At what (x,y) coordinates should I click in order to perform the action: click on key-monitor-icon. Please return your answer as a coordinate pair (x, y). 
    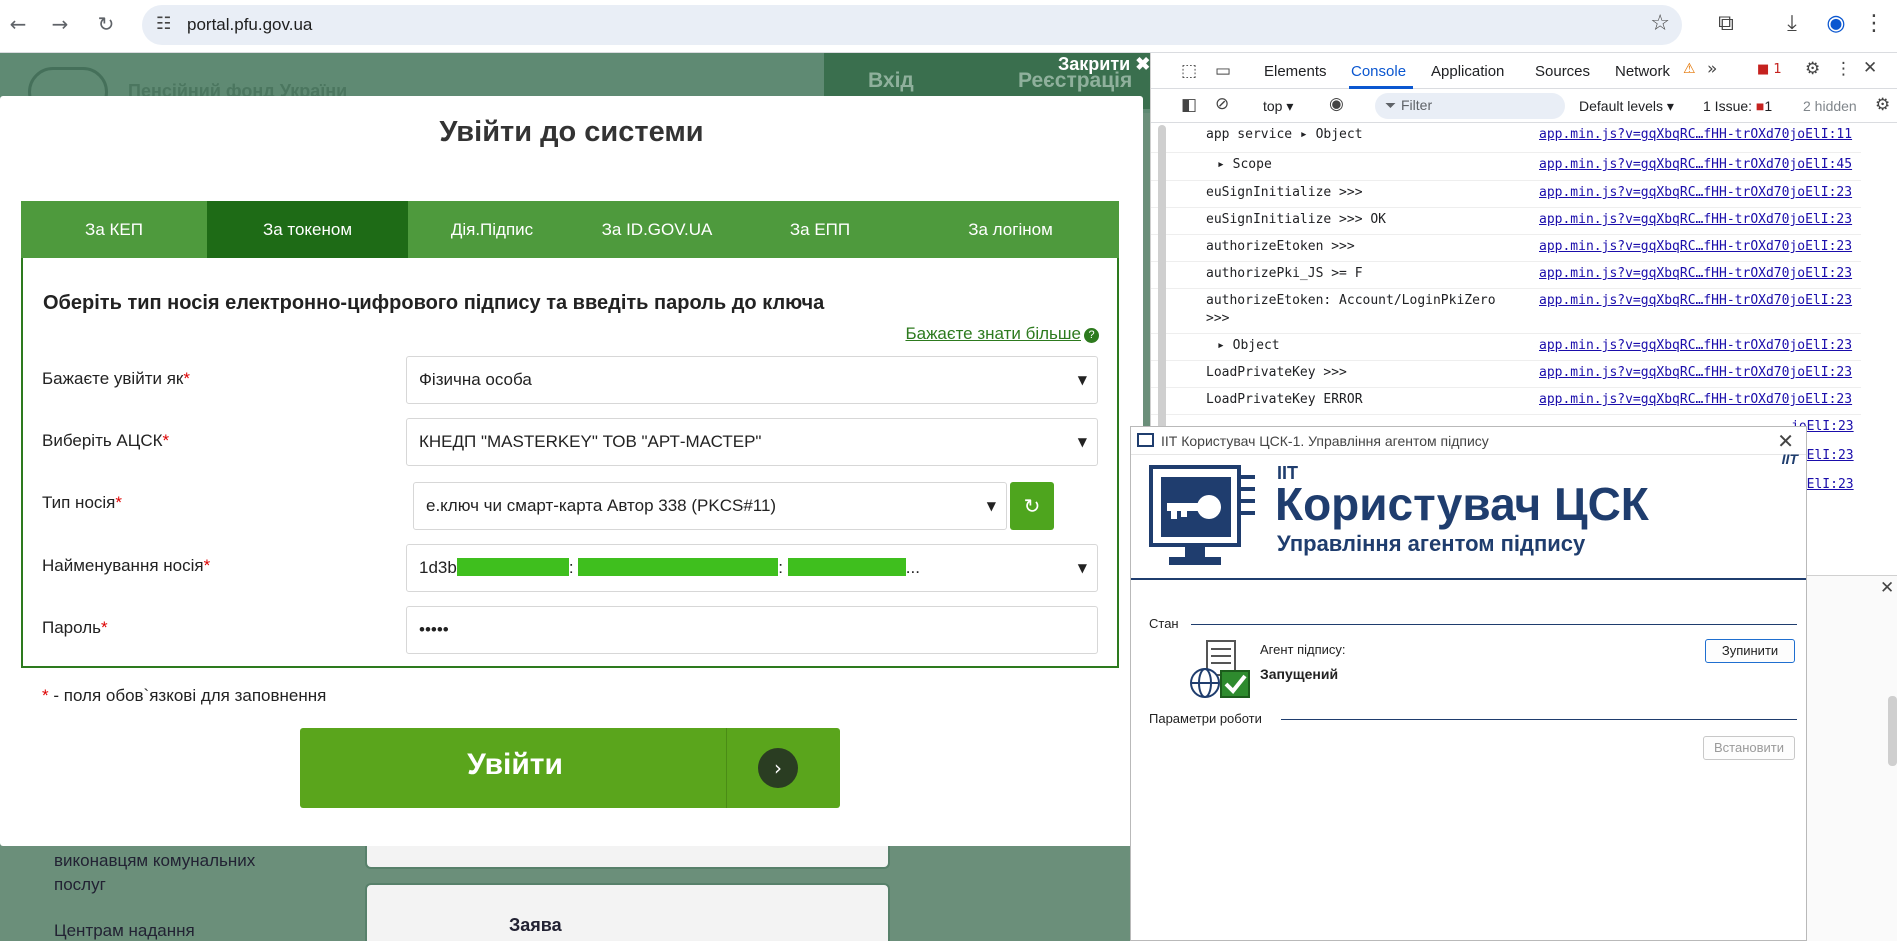
    Looking at the image, I should click on (1202, 515).